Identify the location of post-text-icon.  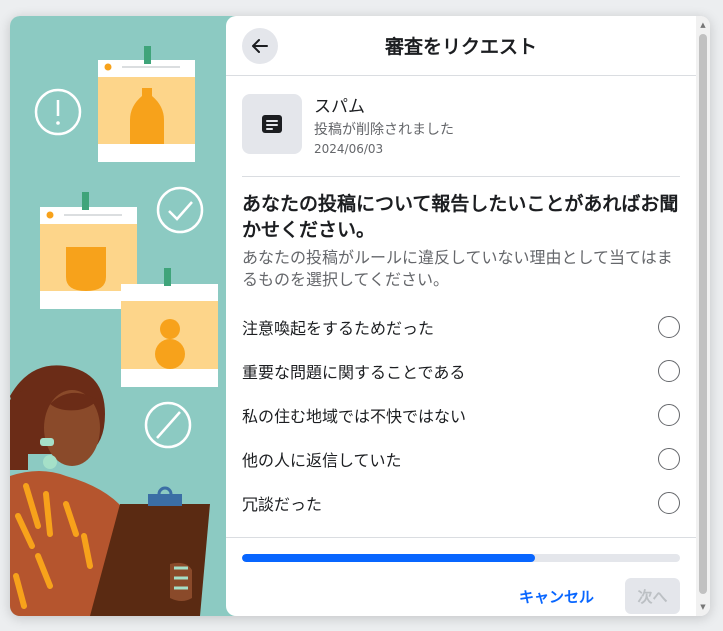
(272, 124).